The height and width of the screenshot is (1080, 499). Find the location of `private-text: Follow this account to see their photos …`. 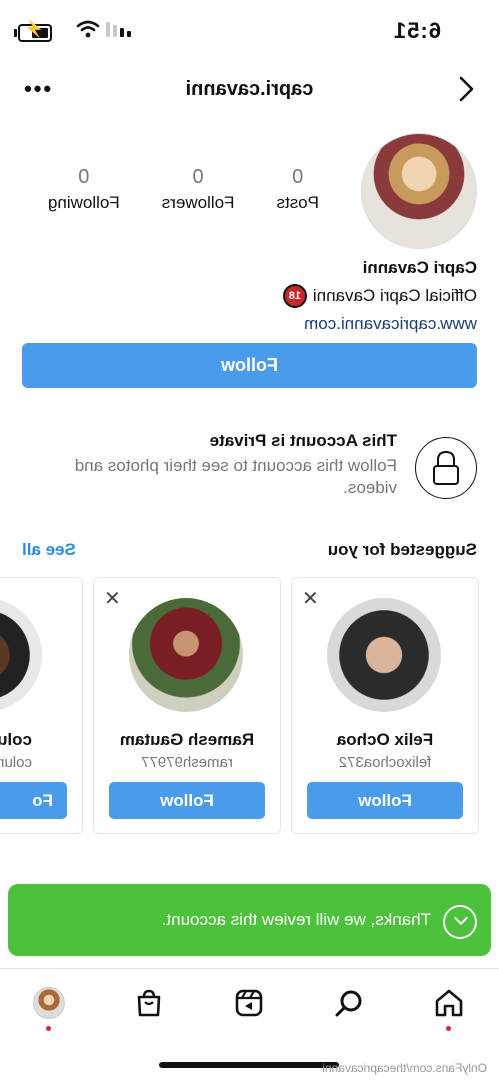

private-text: Follow this account to see their photos … is located at coordinates (235, 476).